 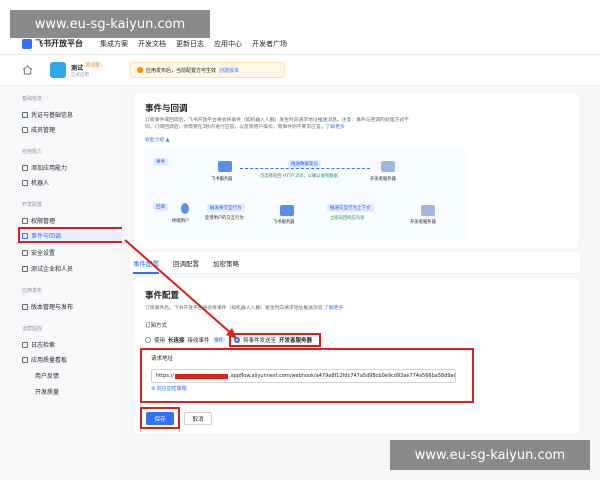 What do you see at coordinates (224, 218) in the screenshot?
I see `feedback-action-label: 反馈用户的交互行为` at bounding box center [224, 218].